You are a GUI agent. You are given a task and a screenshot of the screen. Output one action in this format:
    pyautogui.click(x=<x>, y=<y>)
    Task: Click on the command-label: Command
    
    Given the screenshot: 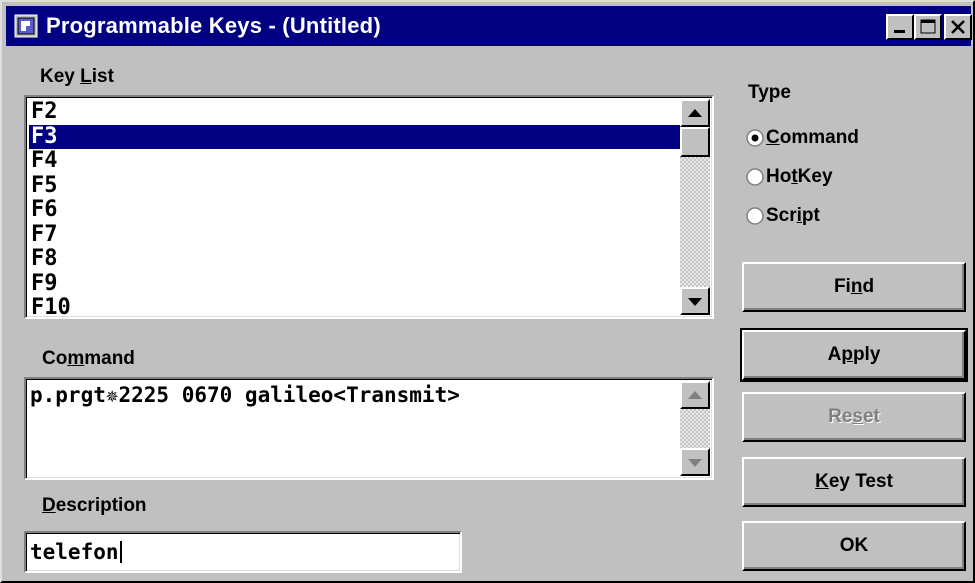 What is the action you would take?
    pyautogui.click(x=88, y=358)
    